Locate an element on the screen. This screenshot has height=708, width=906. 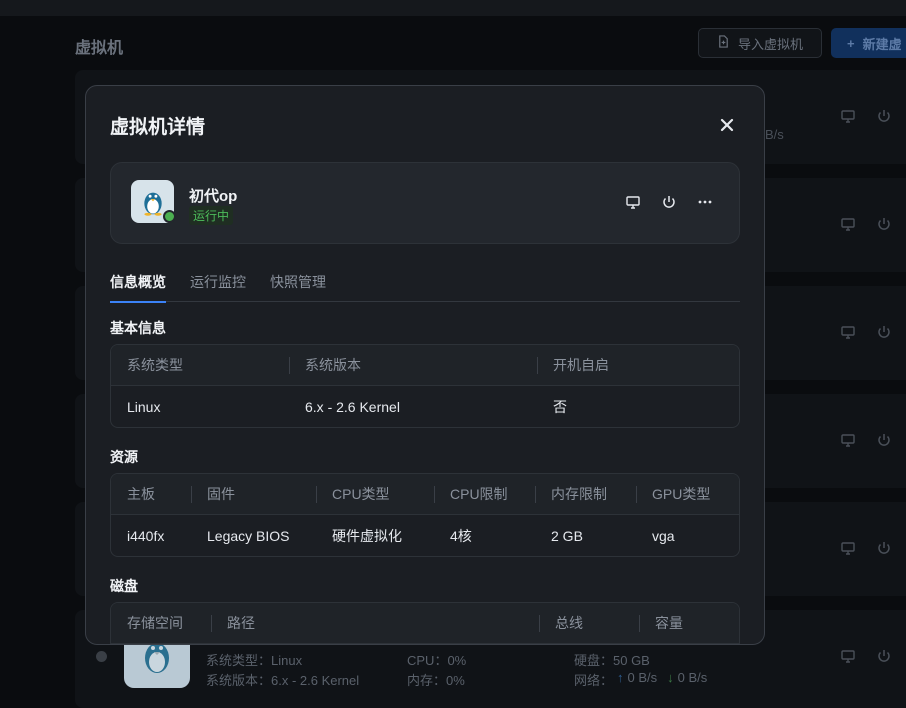
table-header-cell: 系统版本 is located at coordinates (413, 365).